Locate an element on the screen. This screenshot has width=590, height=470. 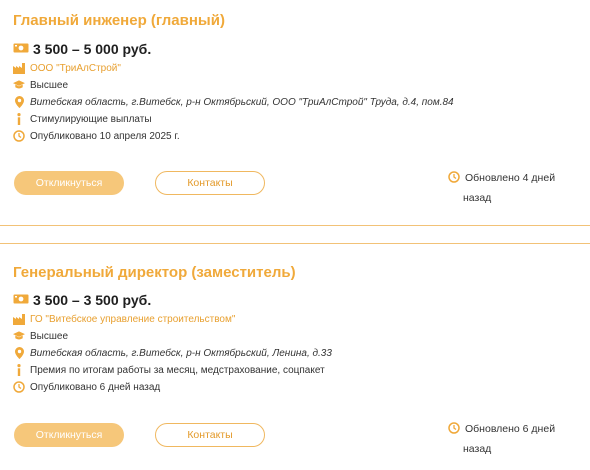
salary-value: 3 500 – 3 500 руб. is located at coordinates (92, 300).